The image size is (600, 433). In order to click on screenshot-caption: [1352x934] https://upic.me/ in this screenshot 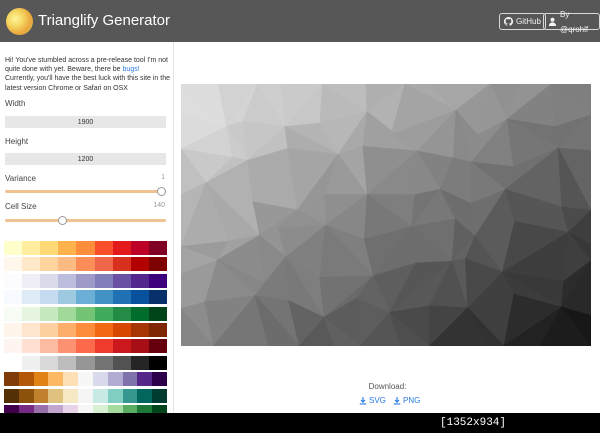, I will do `click(473, 423)`.